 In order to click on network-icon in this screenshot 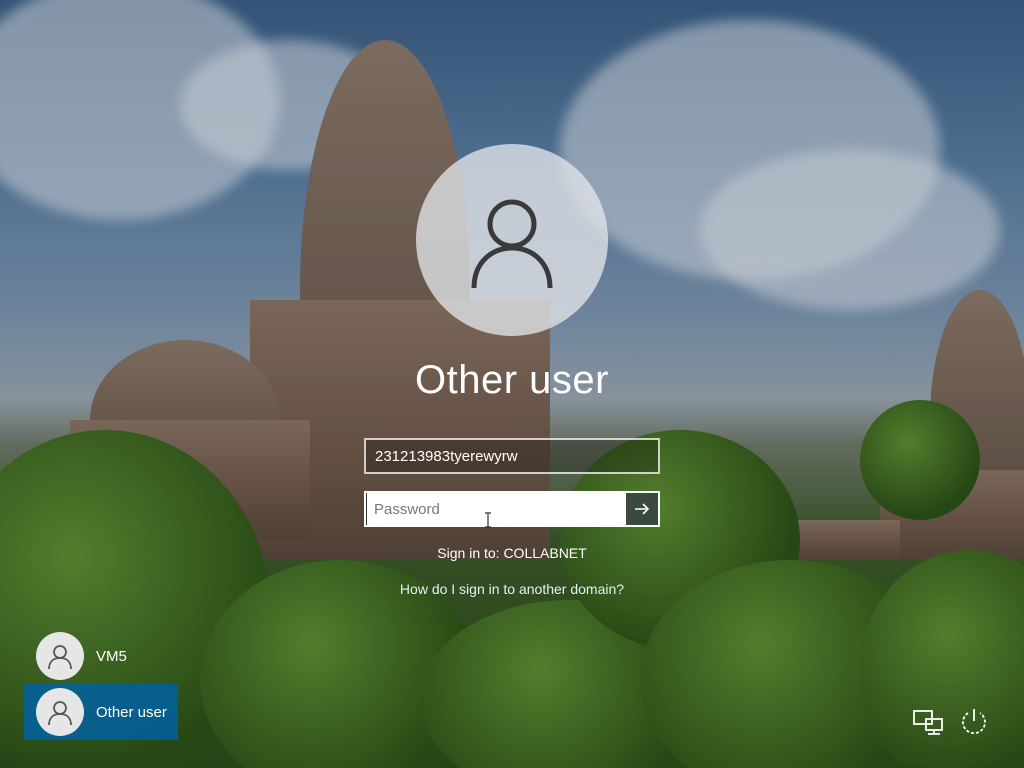, I will do `click(928, 722)`.